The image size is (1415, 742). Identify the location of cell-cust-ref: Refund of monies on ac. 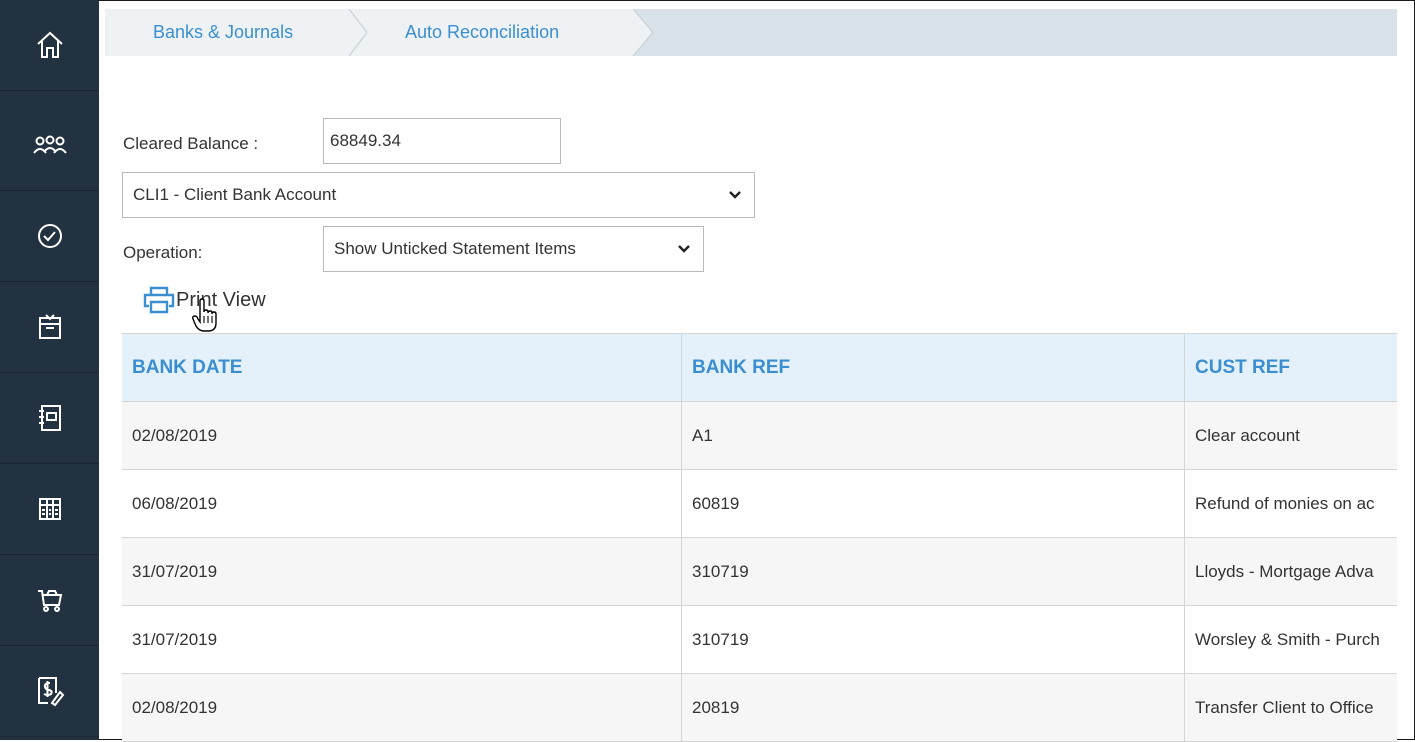
(1290, 503).